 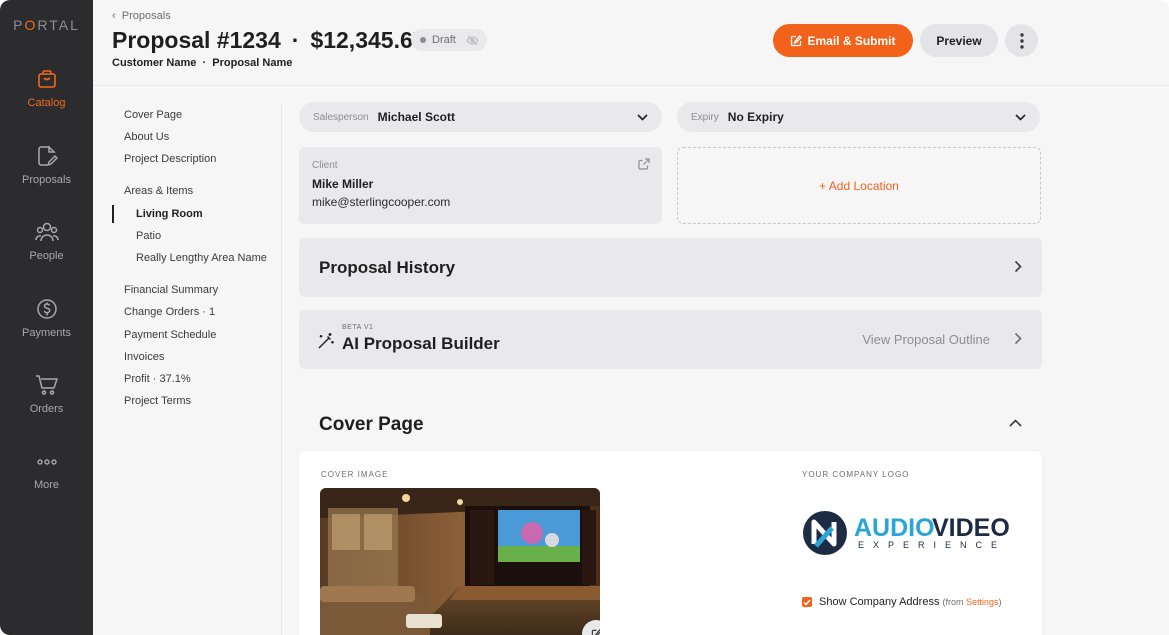 I want to click on cart-icon, so click(x=46, y=385).